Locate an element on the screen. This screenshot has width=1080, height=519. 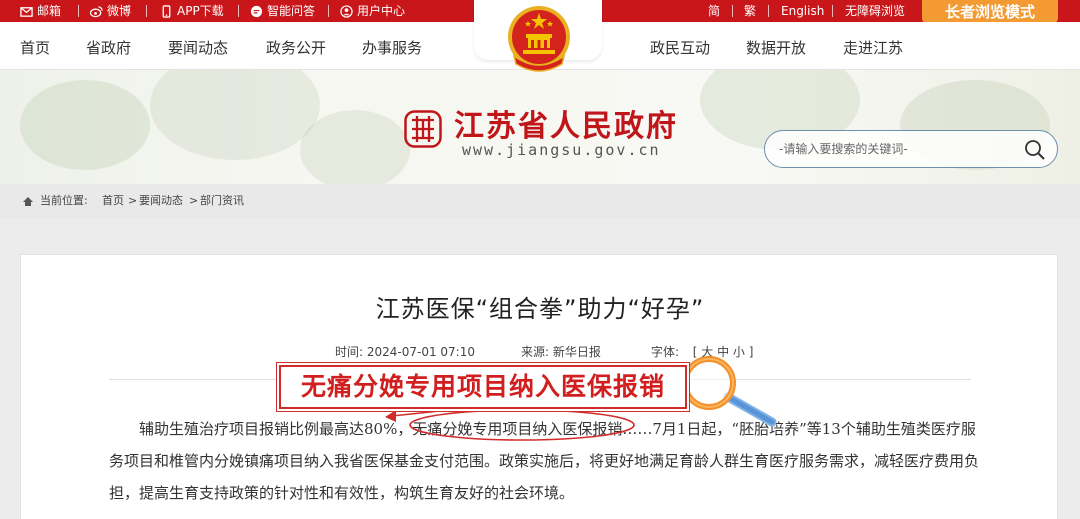
font-size-bracket-open: [ is located at coordinates (695, 352).